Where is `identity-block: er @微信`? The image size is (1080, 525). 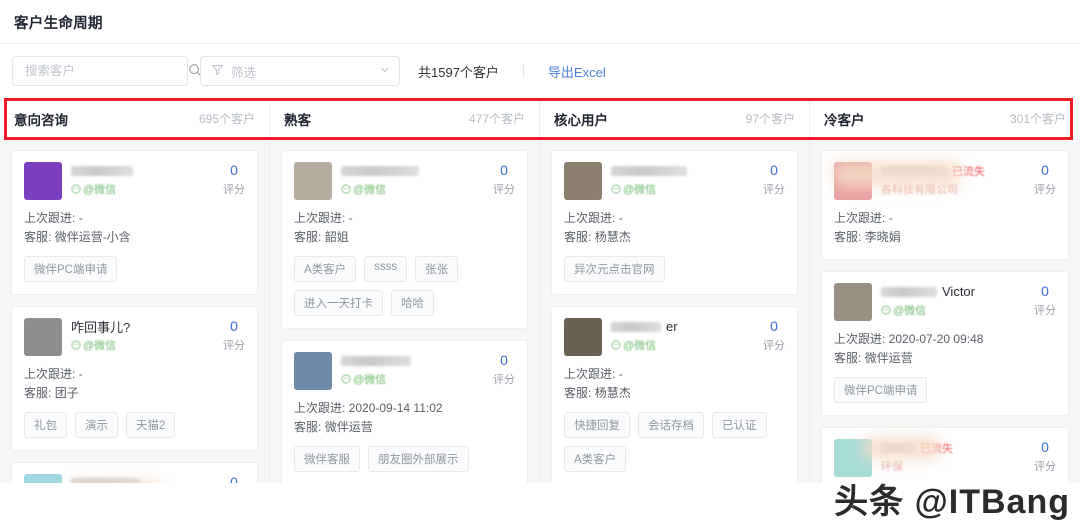
identity-block: er @微信 is located at coordinates (683, 335).